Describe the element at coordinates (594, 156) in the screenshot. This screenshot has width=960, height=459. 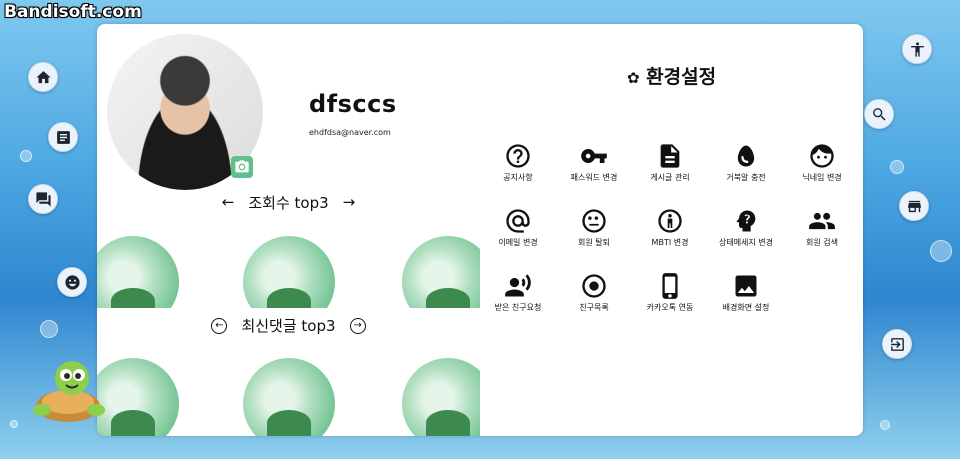
I see `key-icon` at that location.